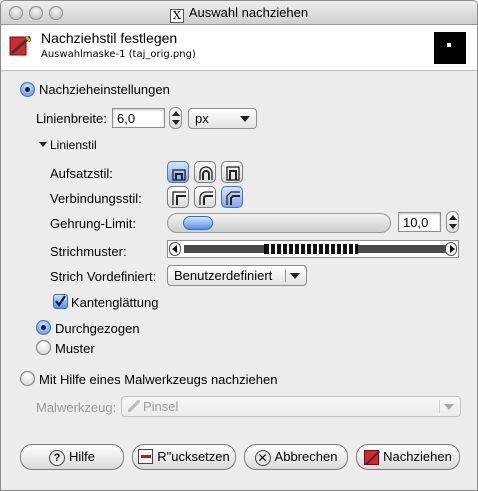  I want to click on reset-button-label: R"ucksetzen, so click(193, 456).